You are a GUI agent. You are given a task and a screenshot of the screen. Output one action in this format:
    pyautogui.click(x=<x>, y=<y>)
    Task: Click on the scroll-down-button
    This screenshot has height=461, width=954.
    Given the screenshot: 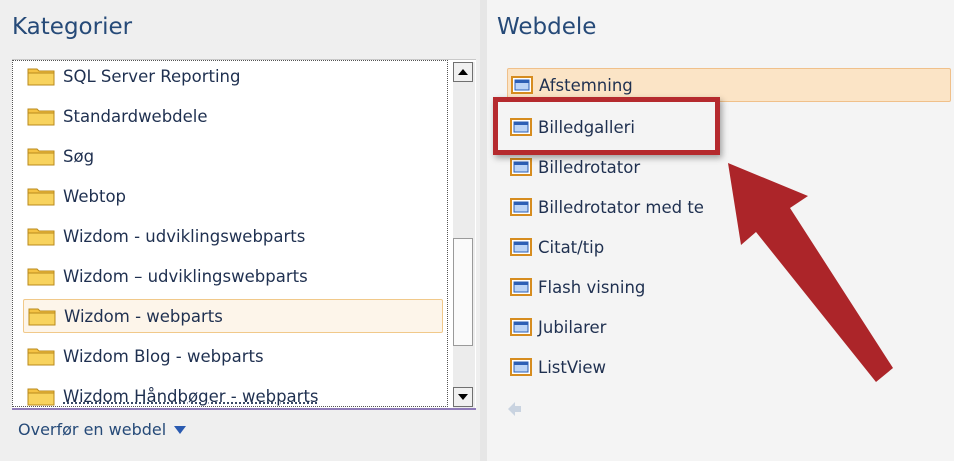 What is the action you would take?
    pyautogui.click(x=463, y=397)
    